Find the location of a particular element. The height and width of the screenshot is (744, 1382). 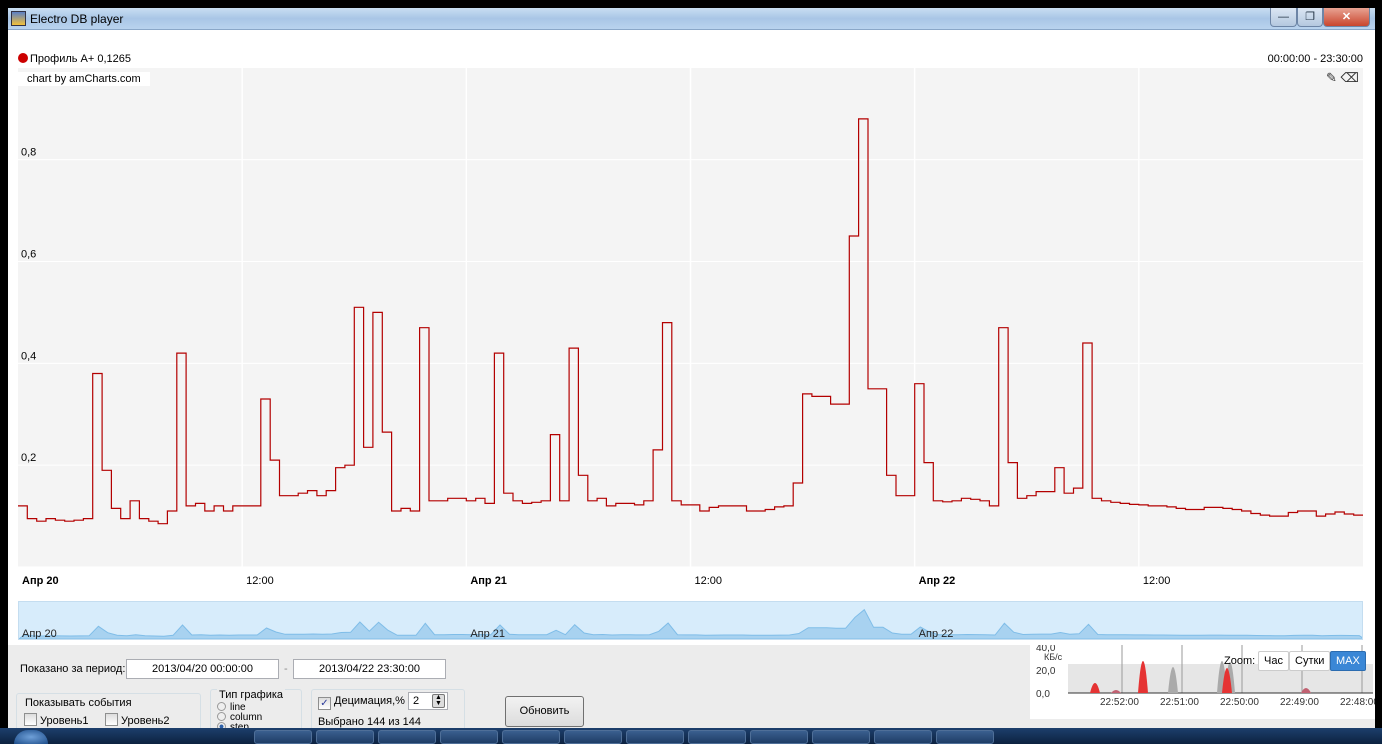

minimize-button: — is located at coordinates (1283, 17).